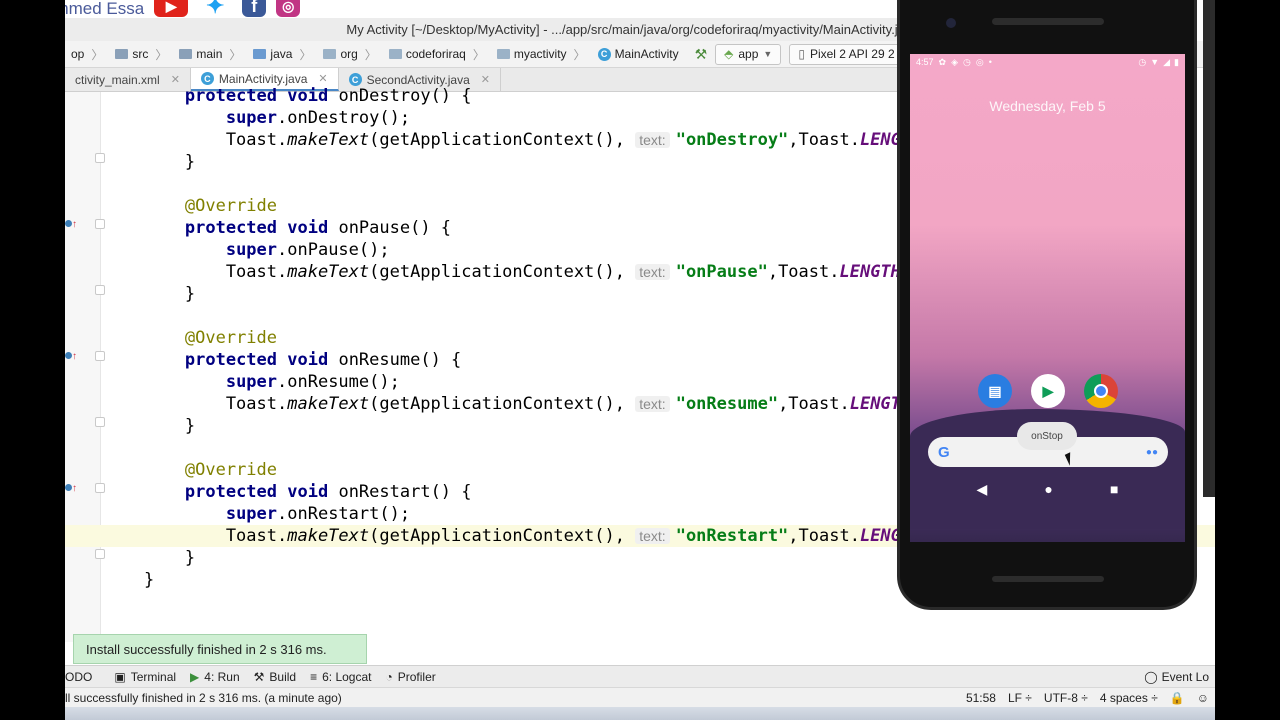 This screenshot has height=720, width=1280. I want to click on breadcrumb-project: op 〉, so click(87, 54).